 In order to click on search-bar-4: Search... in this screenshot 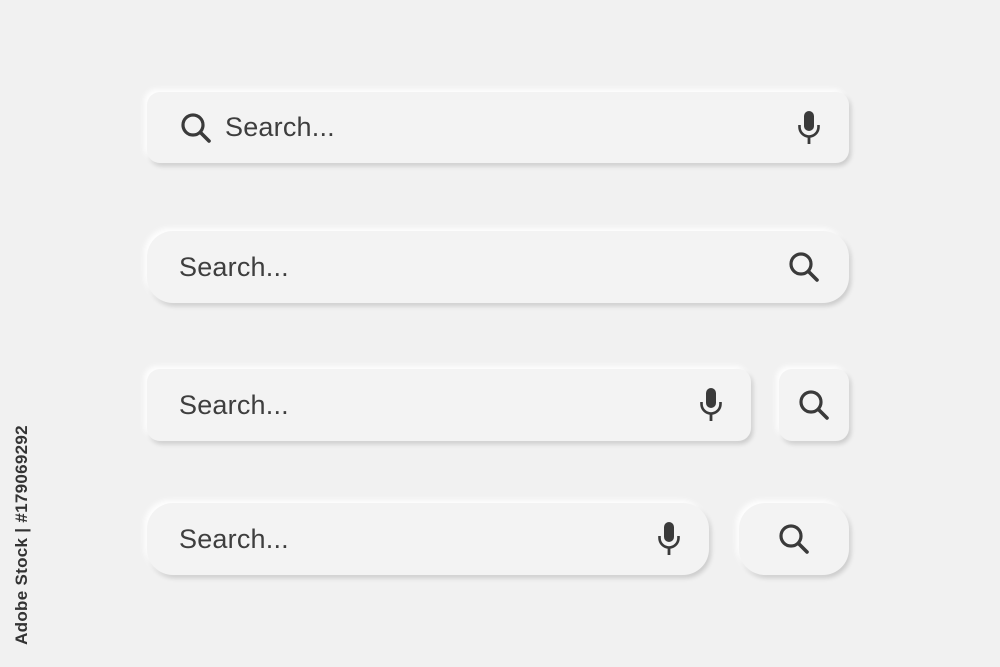, I will do `click(428, 539)`.